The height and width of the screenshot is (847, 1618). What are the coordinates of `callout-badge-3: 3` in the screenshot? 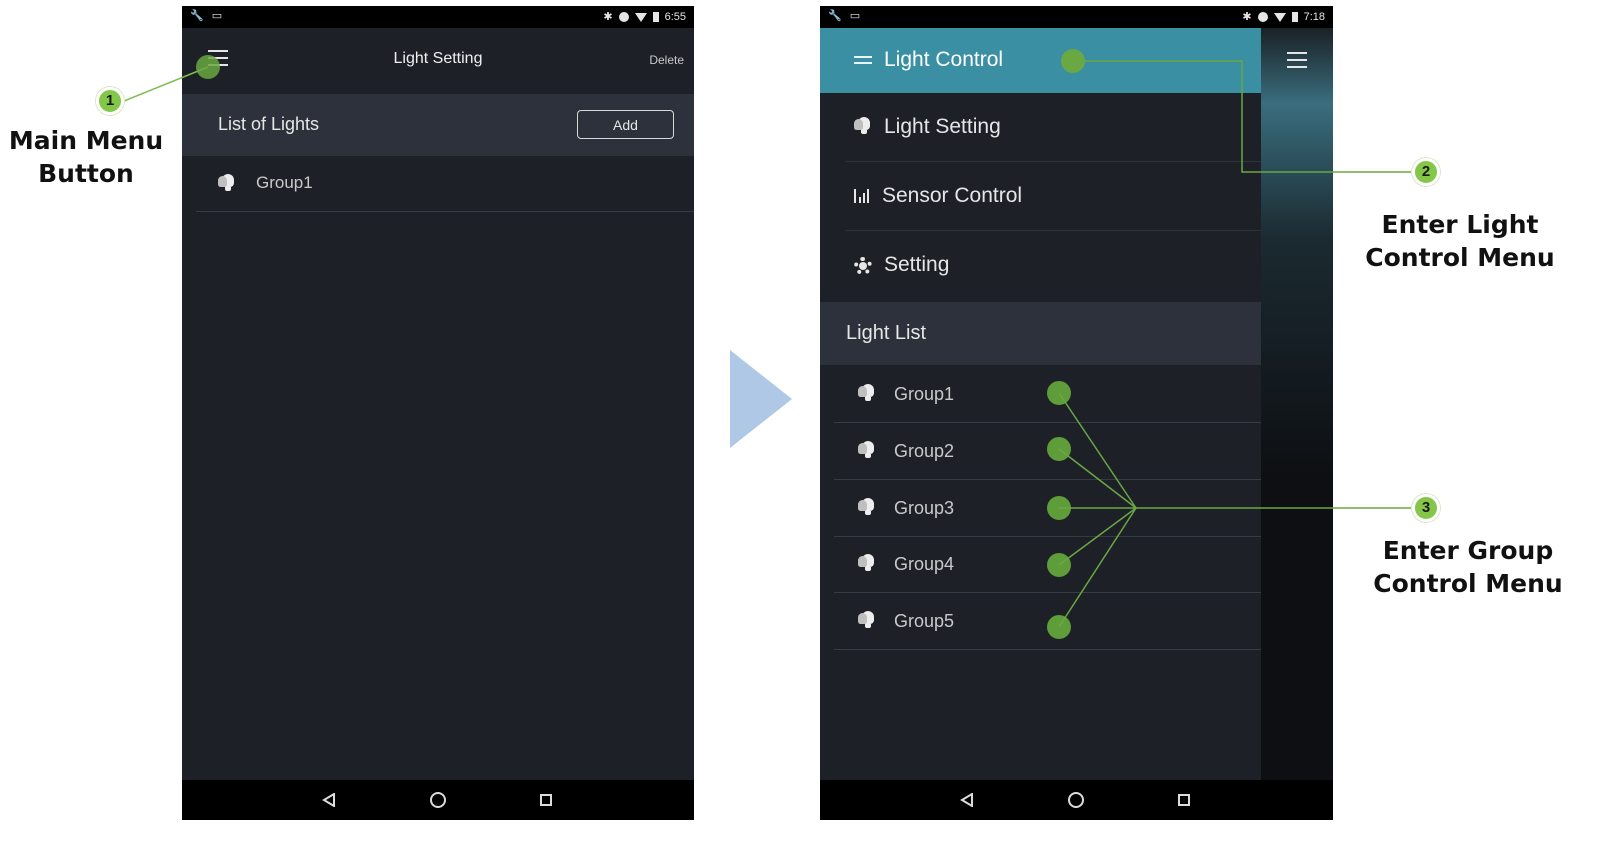 It's located at (1426, 508).